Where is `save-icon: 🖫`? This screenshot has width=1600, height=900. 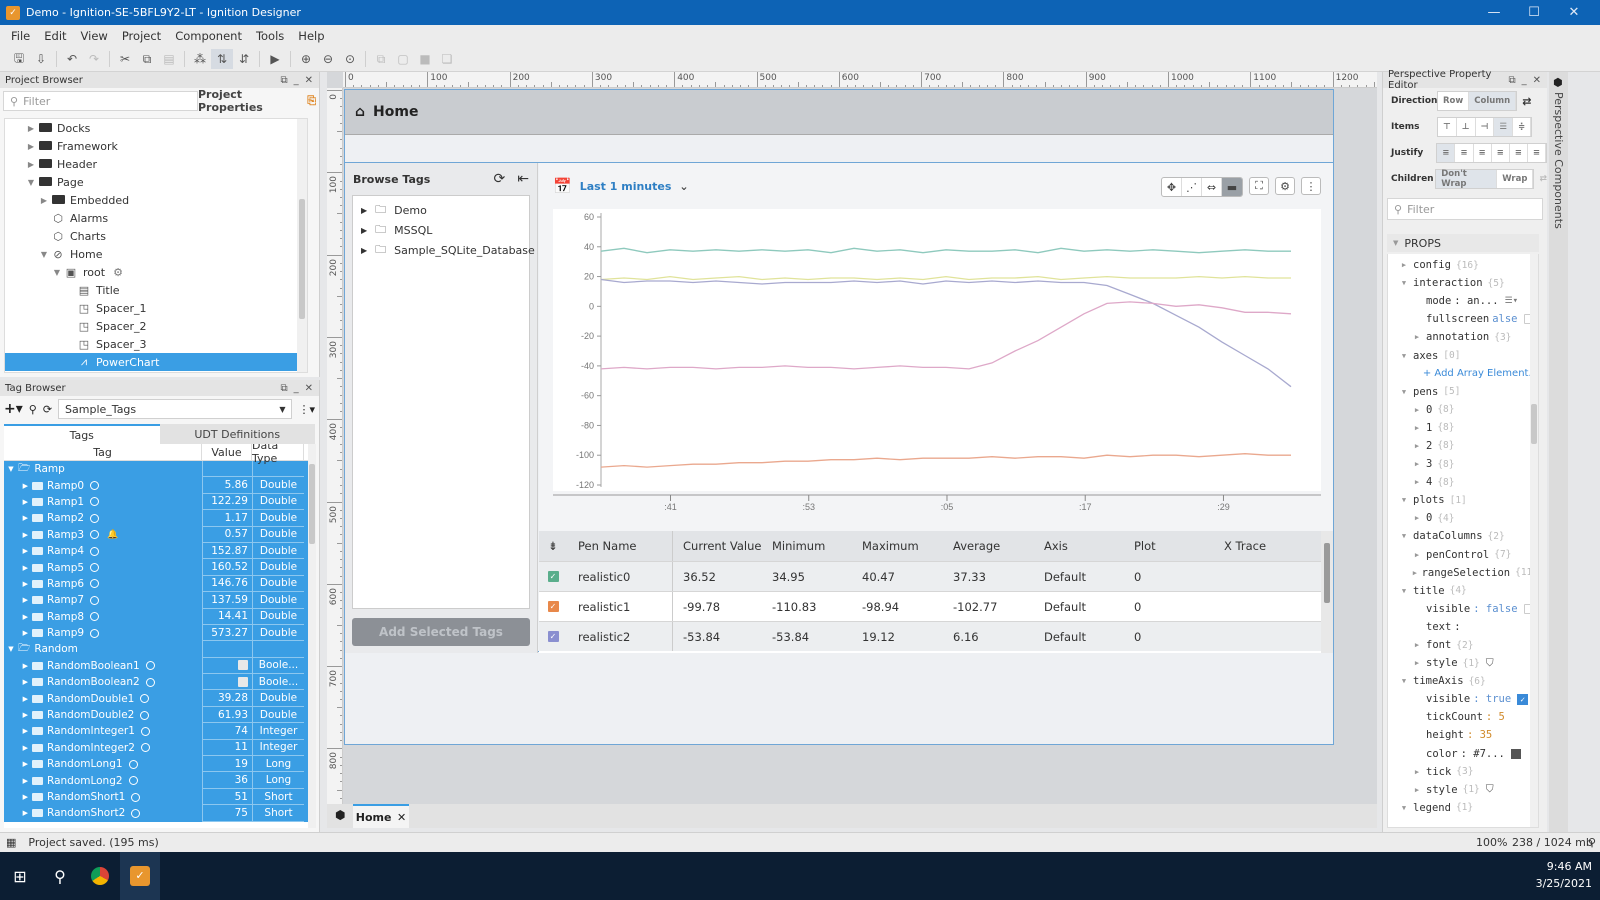
save-icon: 🖫 is located at coordinates (19, 59).